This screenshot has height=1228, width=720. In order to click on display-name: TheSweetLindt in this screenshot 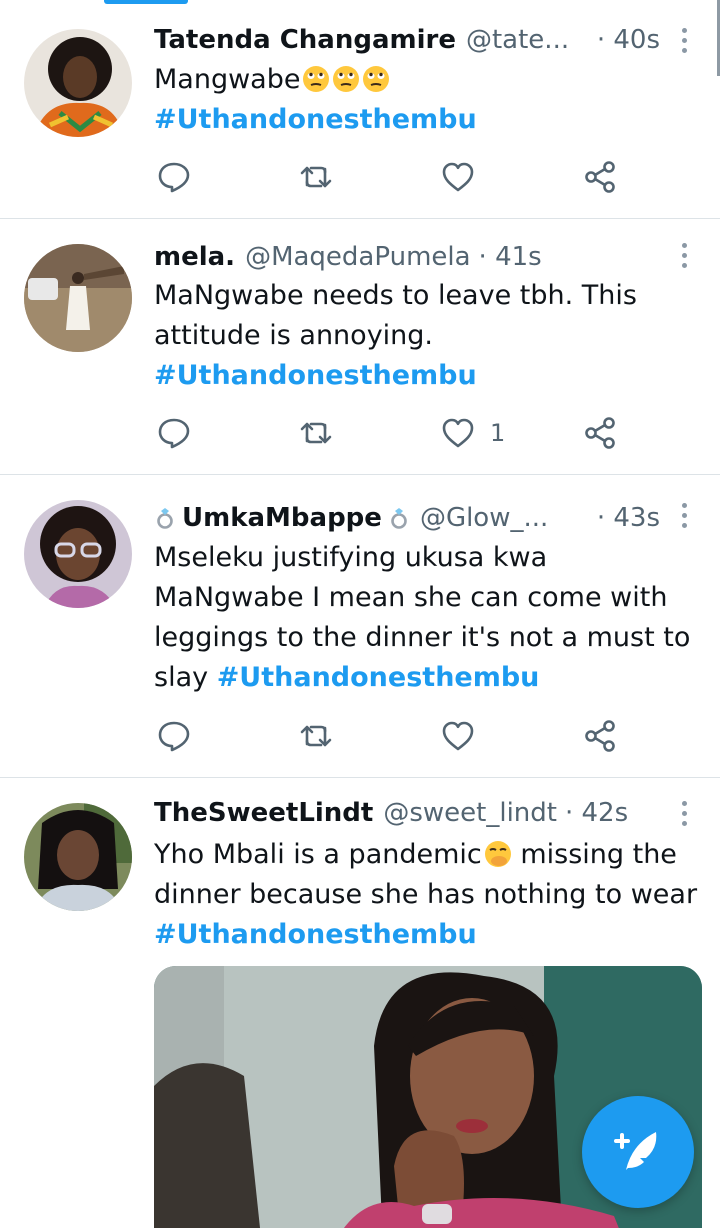, I will do `click(263, 813)`.